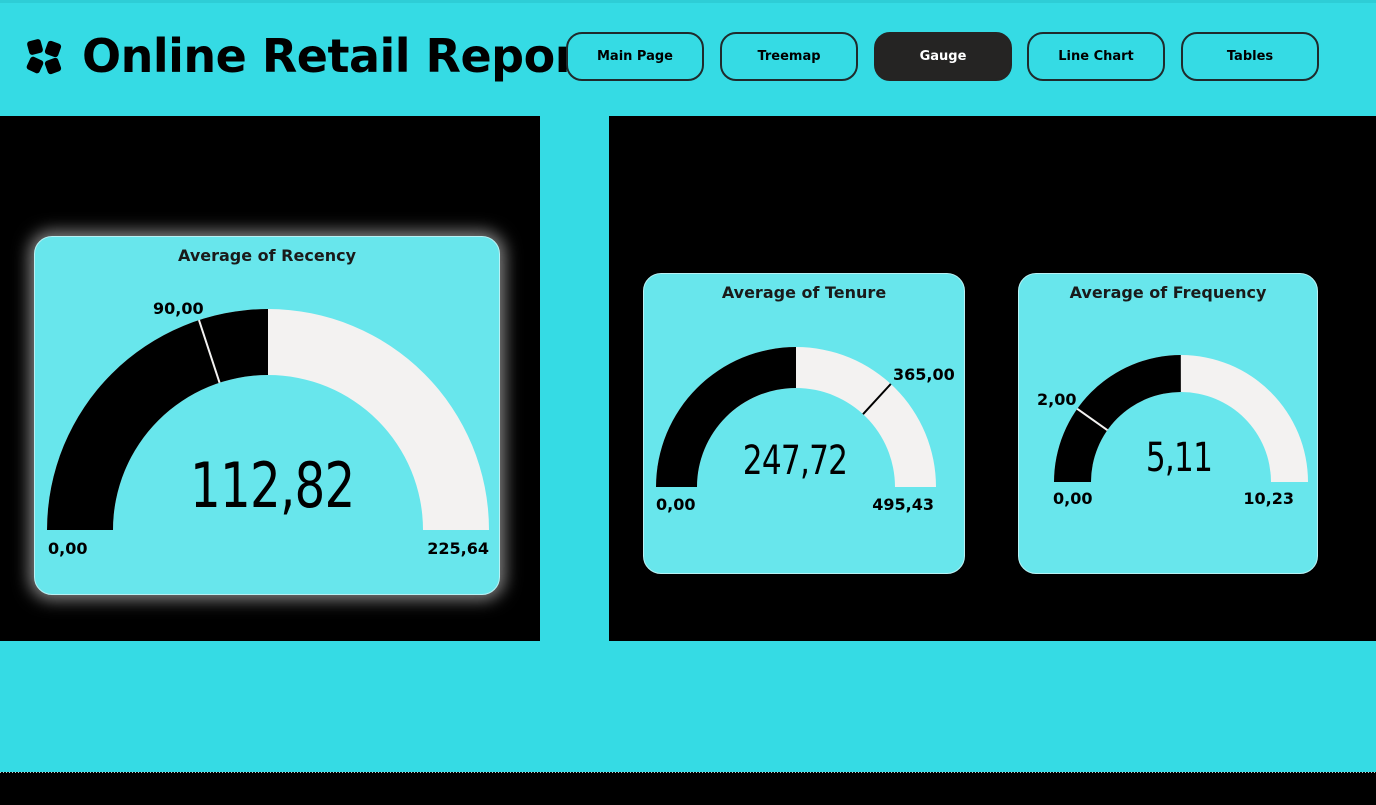 This screenshot has height=805, width=1376. Describe the element at coordinates (44, 57) in the screenshot. I see `logo-icon` at that location.